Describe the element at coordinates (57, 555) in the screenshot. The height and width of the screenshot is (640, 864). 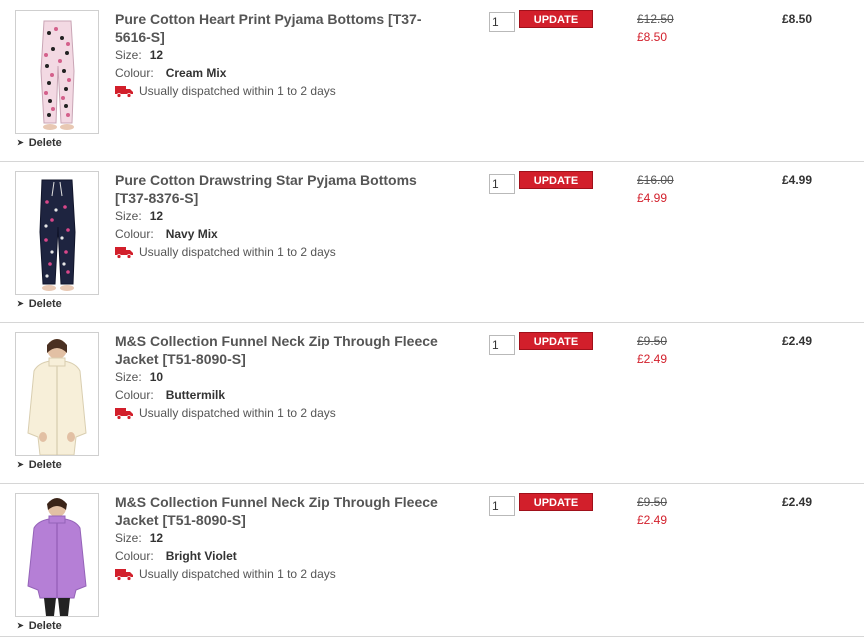
I see `product-image-fleece-violet` at that location.